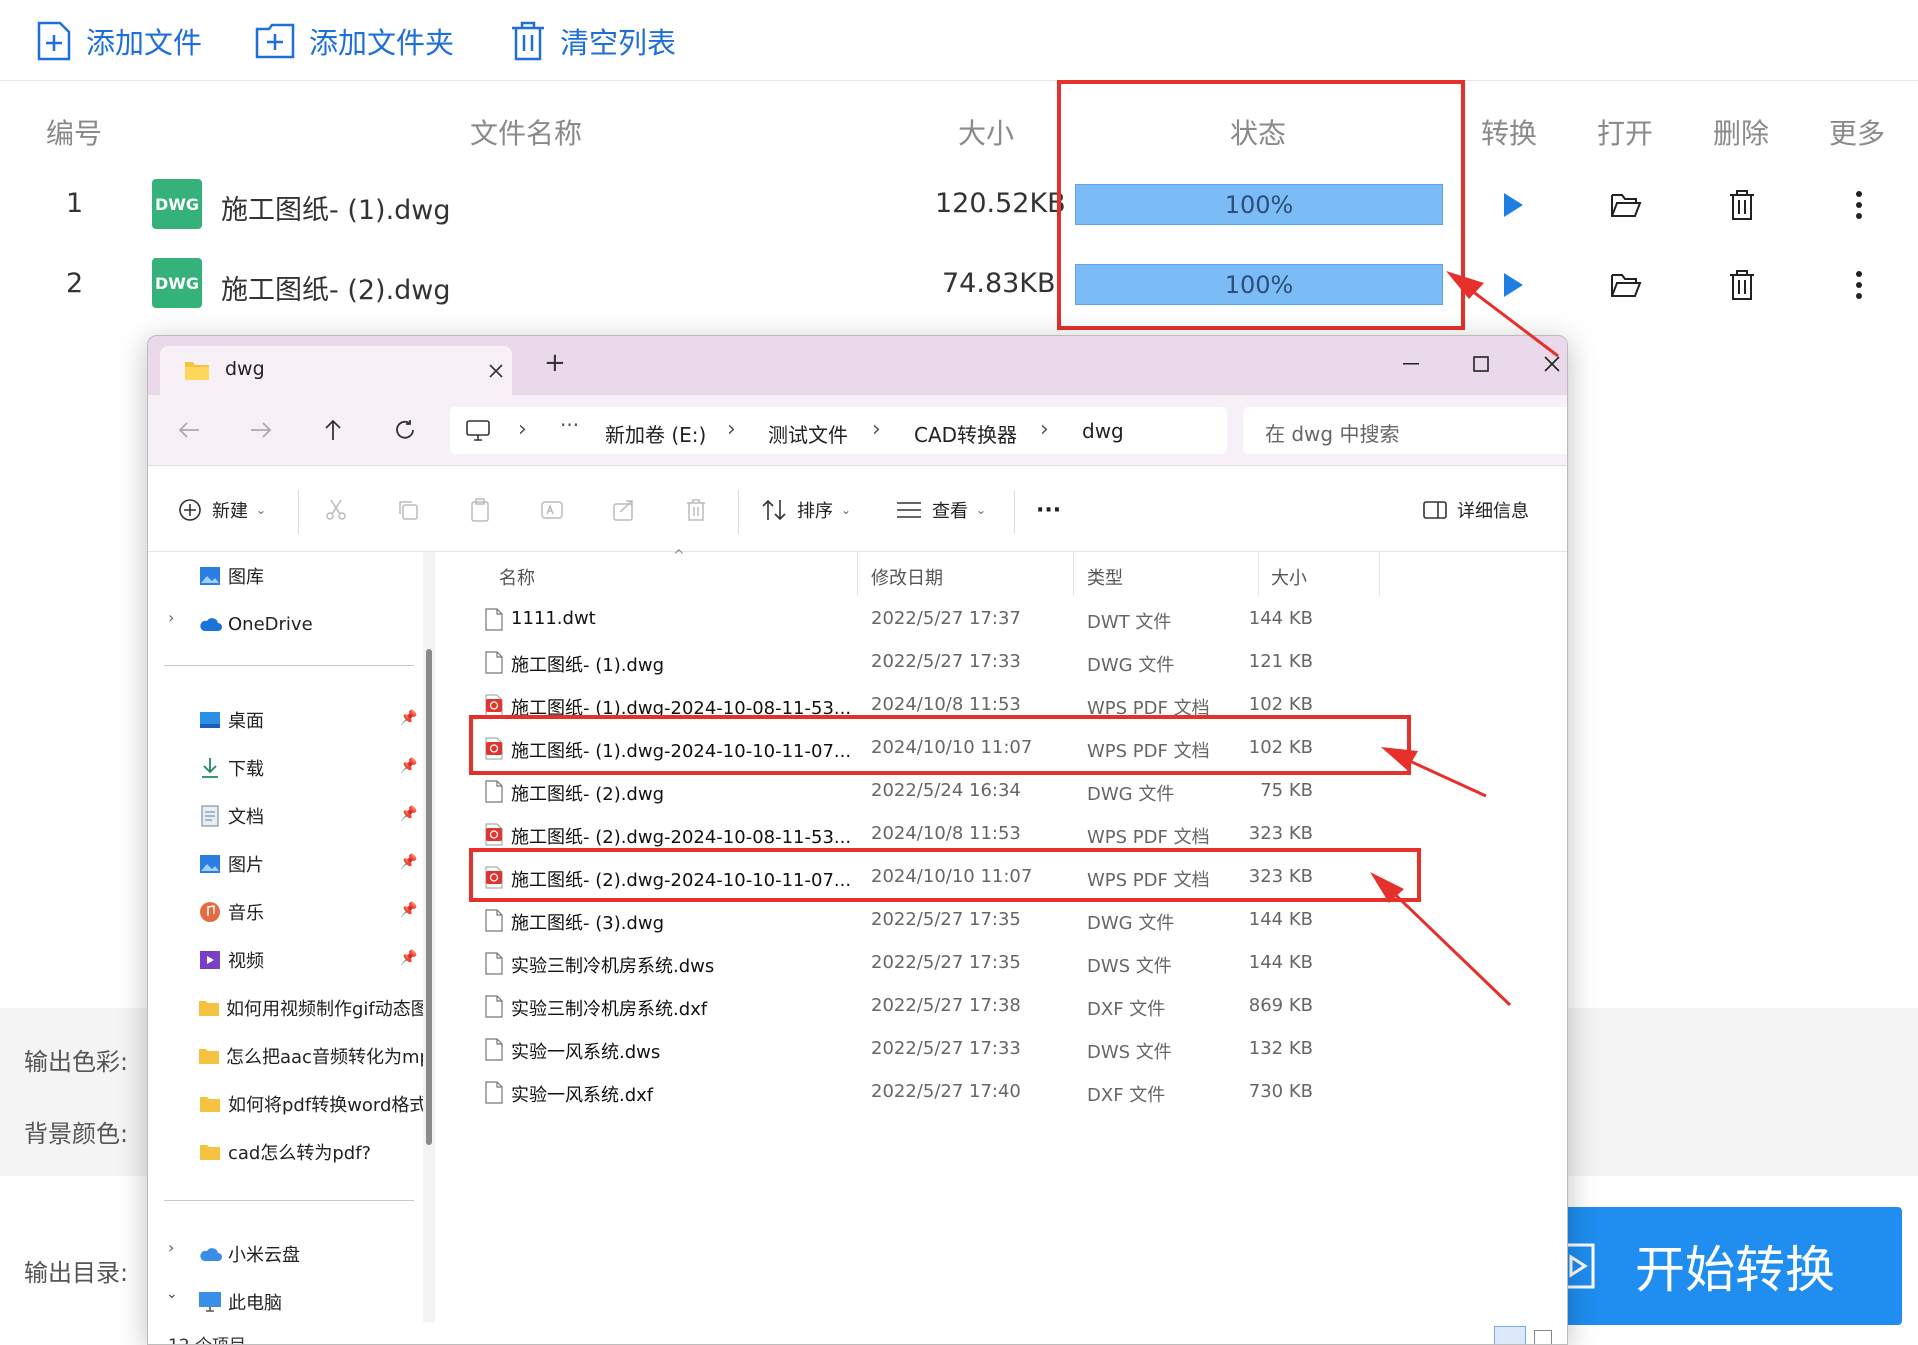 Image resolution: width=1918 pixels, height=1345 pixels. Describe the element at coordinates (1399, 758) in the screenshot. I see `arrow-head` at that location.